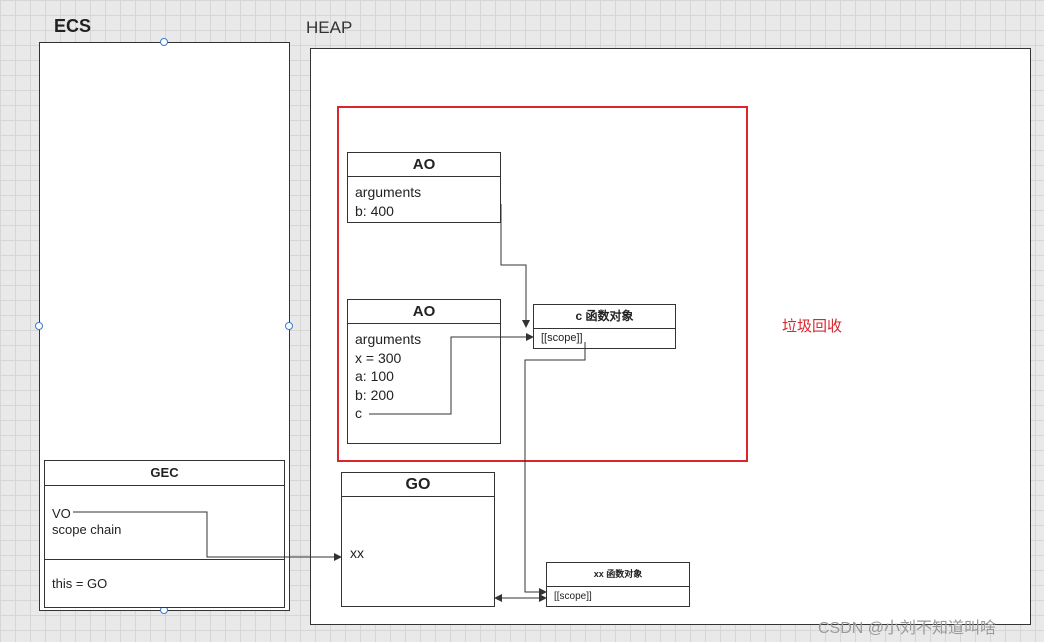  Describe the element at coordinates (555, 469) in the screenshot. I see `connector-c-scope-to-xx-func` at that location.